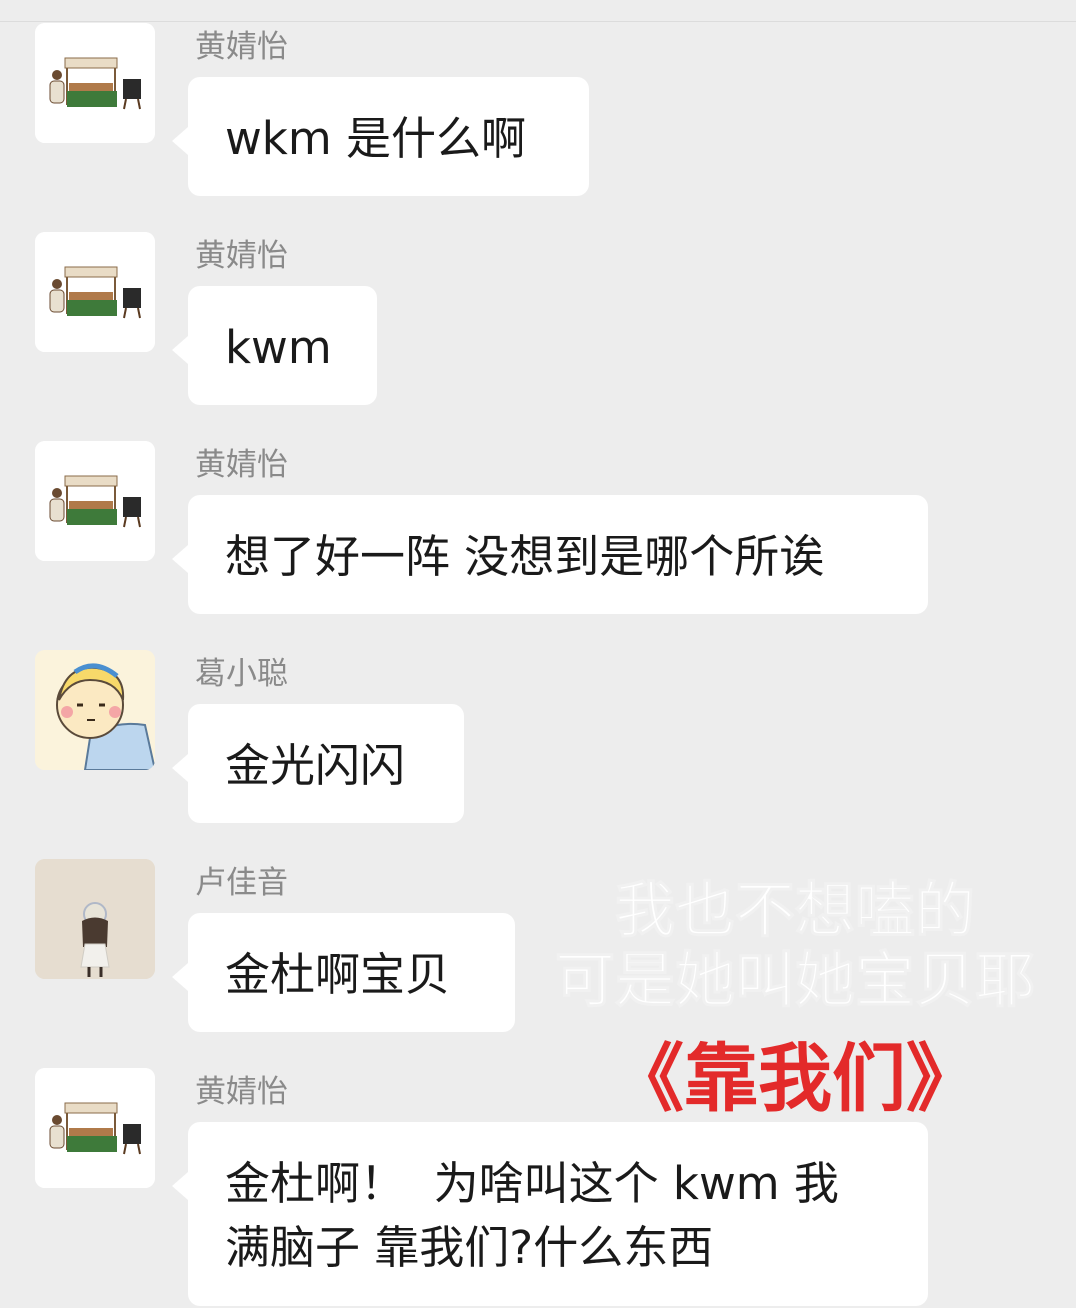 The width and height of the screenshot is (1076, 1308). I want to click on message-bubble: 想了好一阵 没想到是哪个所诶, so click(550, 554).